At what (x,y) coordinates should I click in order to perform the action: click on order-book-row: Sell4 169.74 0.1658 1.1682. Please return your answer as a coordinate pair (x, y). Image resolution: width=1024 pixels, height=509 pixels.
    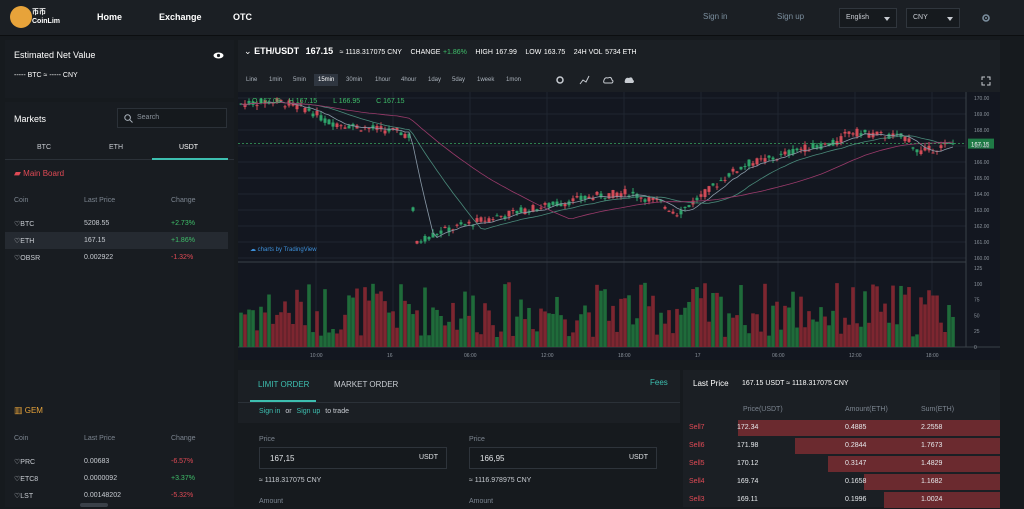
    Looking at the image, I should click on (841, 482).